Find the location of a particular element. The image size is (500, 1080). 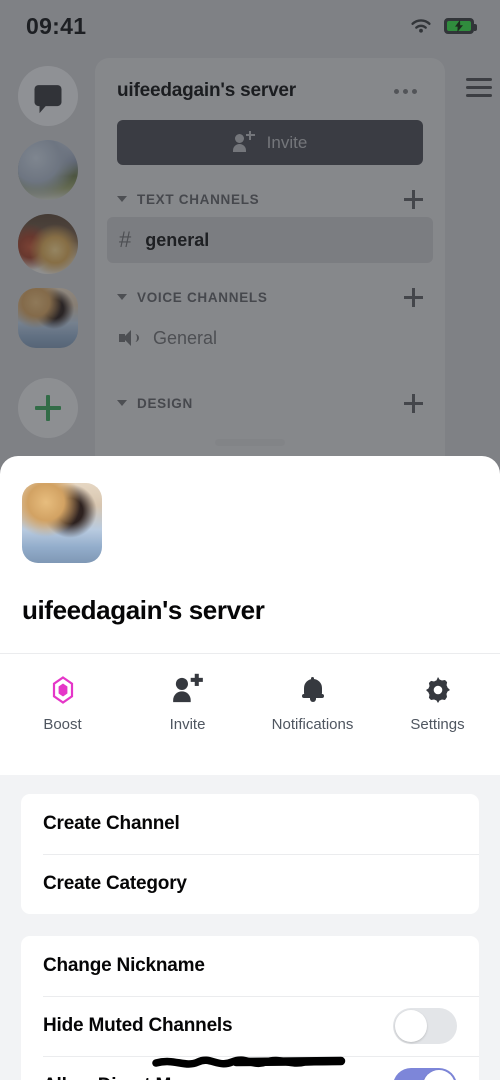

server-avatar is located at coordinates (62, 523).